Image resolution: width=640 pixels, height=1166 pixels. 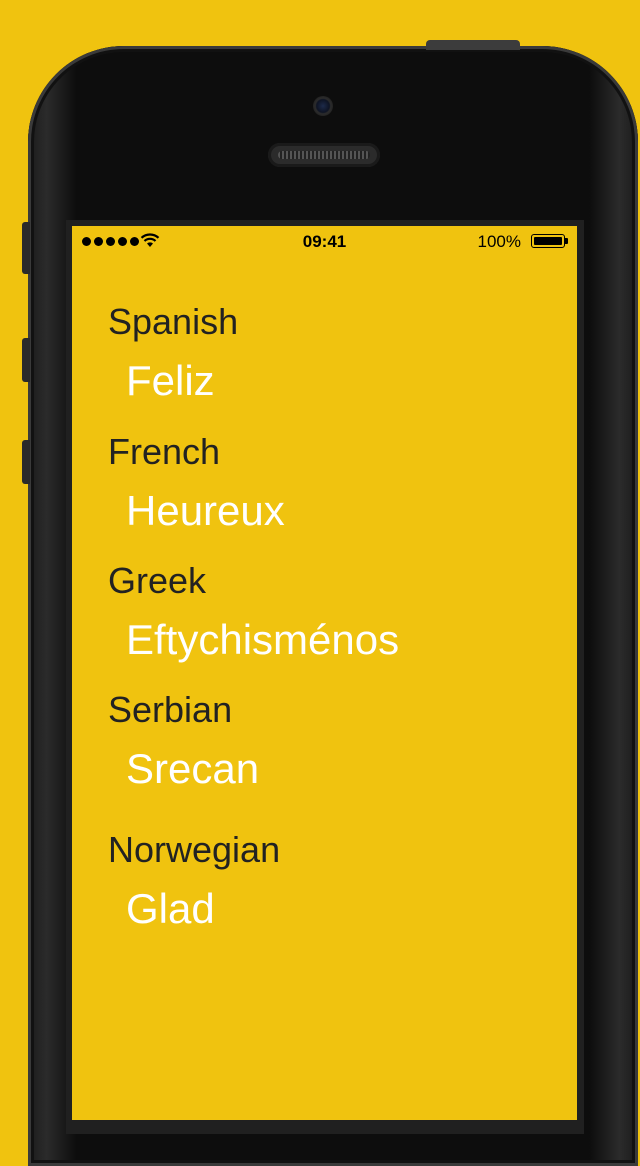 I want to click on language-label: French, so click(x=164, y=451).